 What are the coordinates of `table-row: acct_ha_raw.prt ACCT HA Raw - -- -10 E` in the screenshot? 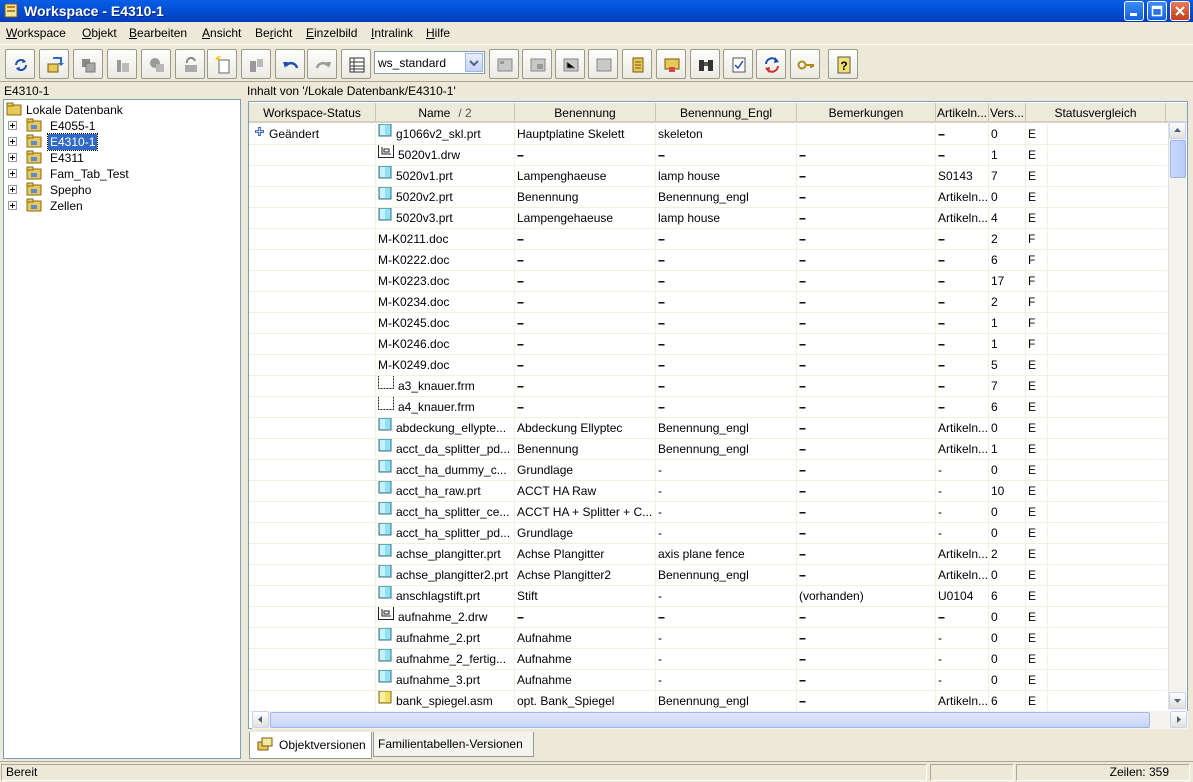 It's located at (708, 491).